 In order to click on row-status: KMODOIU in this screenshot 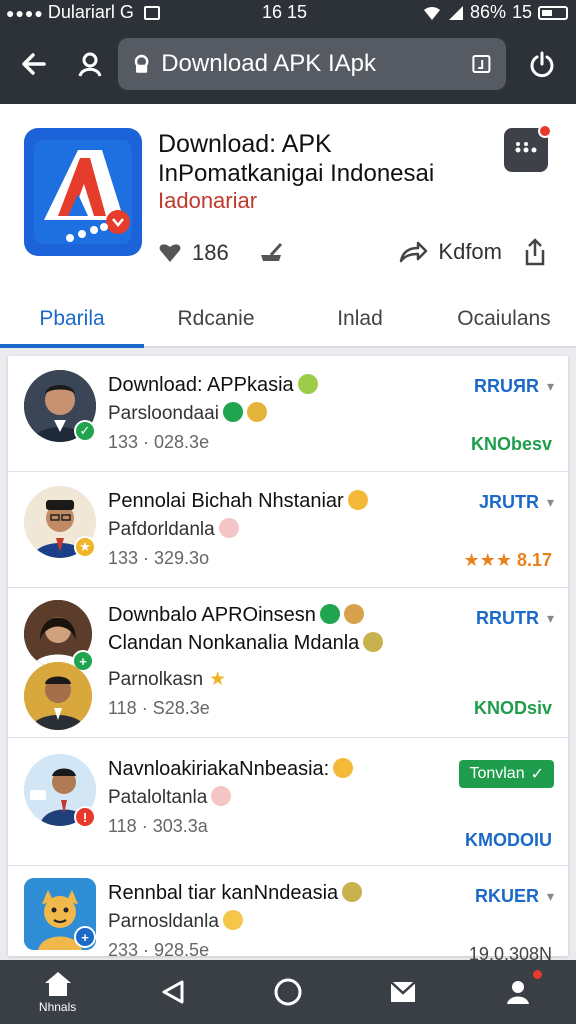, I will do `click(508, 840)`.